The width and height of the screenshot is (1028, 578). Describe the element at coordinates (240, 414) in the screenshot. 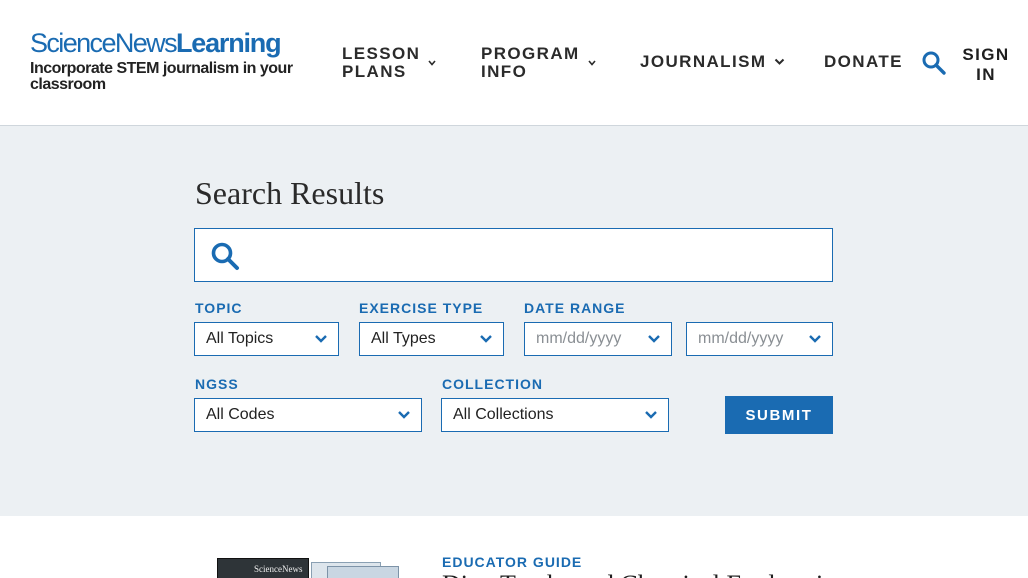

I see `ngss-select-value: All Codes` at that location.